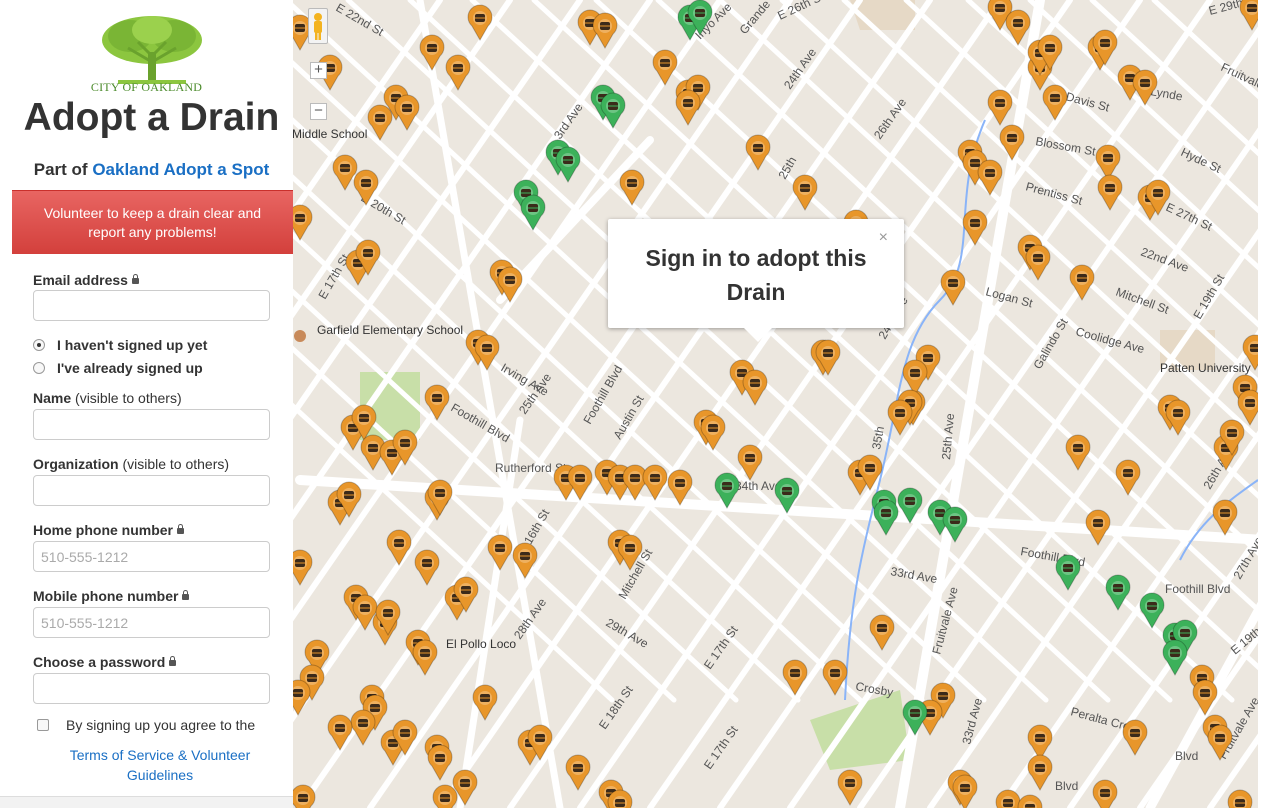 This screenshot has width=1264, height=808. Describe the element at coordinates (874, 689) in the screenshot. I see `street-label: Crosby` at that location.